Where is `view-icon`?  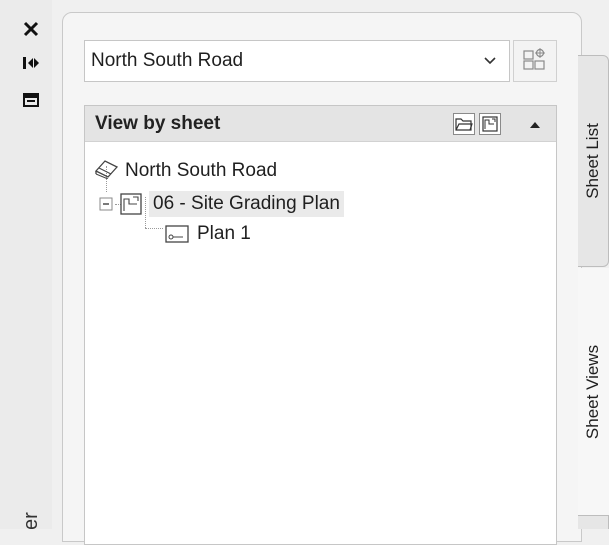 view-icon is located at coordinates (177, 234).